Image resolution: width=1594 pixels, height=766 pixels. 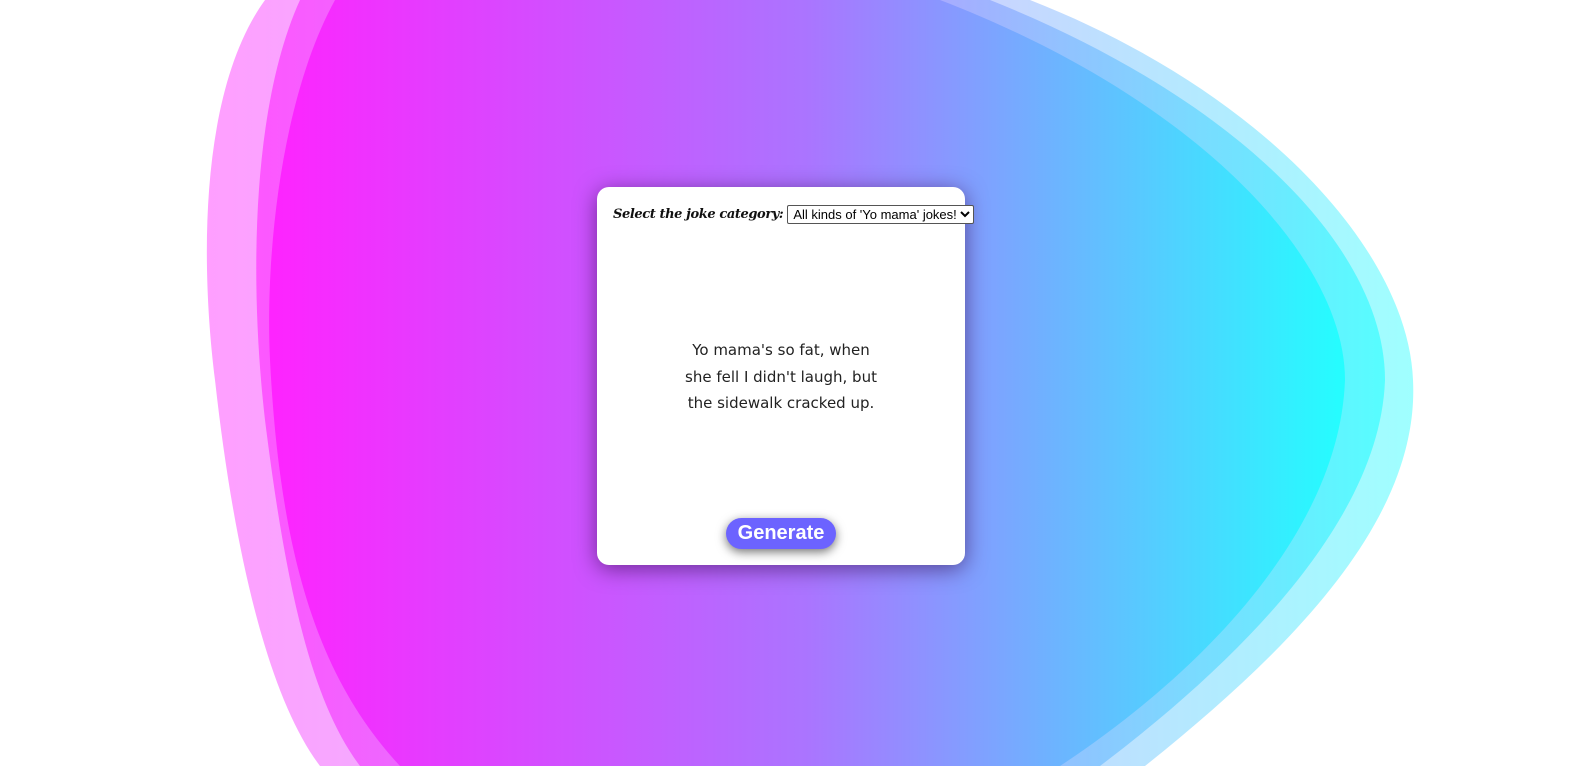 I want to click on category-select: All kinds of 'Yo mama' jokes!, so click(x=881, y=214).